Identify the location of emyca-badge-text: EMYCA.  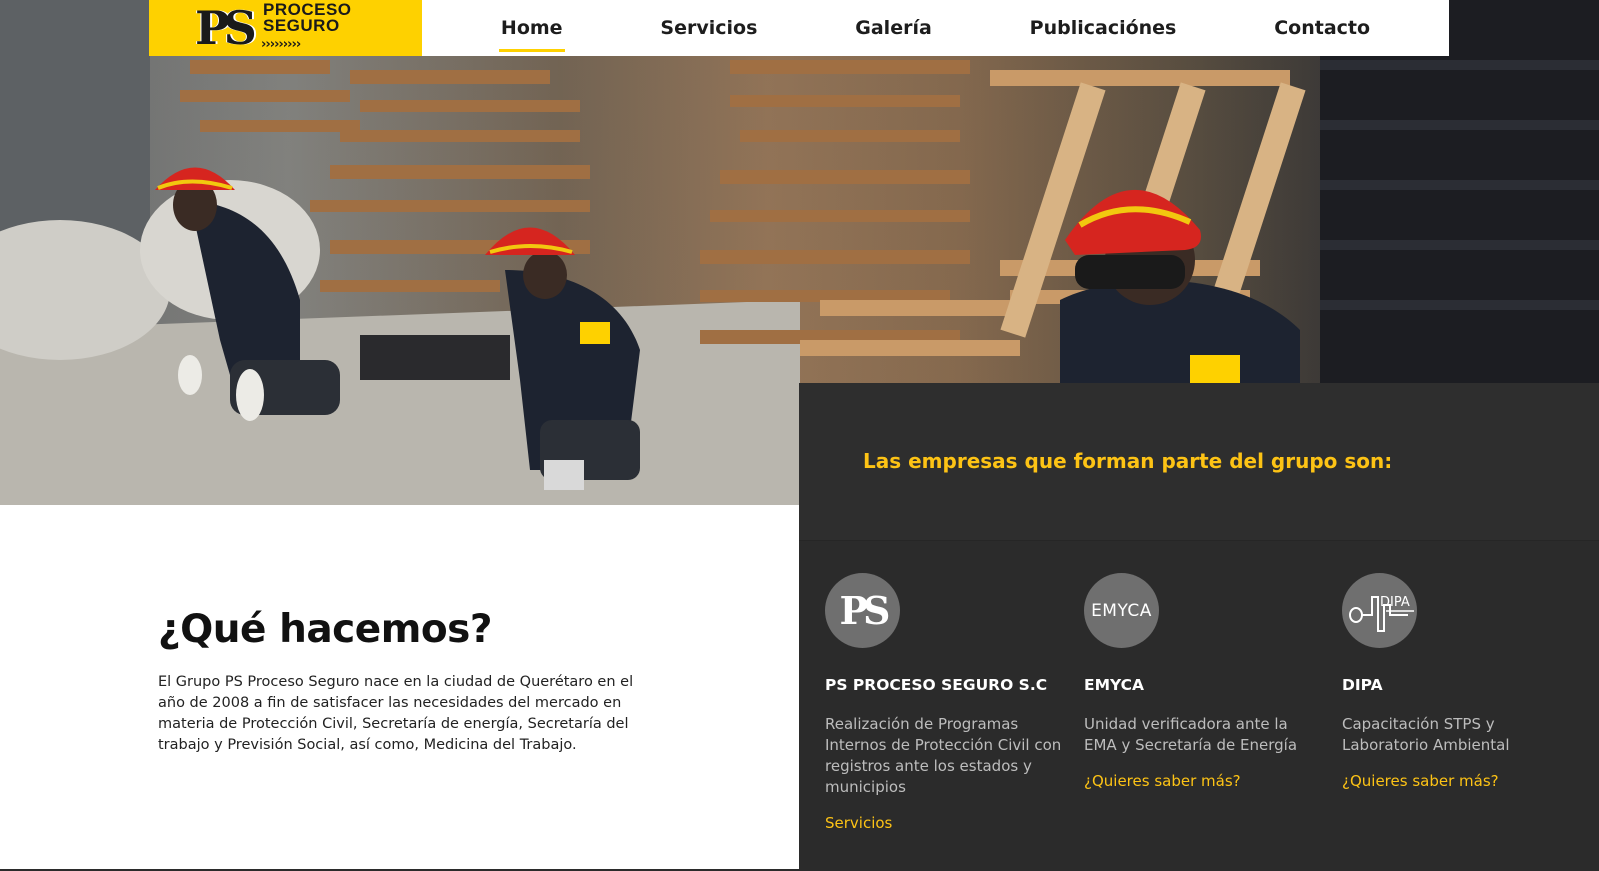
(1121, 610).